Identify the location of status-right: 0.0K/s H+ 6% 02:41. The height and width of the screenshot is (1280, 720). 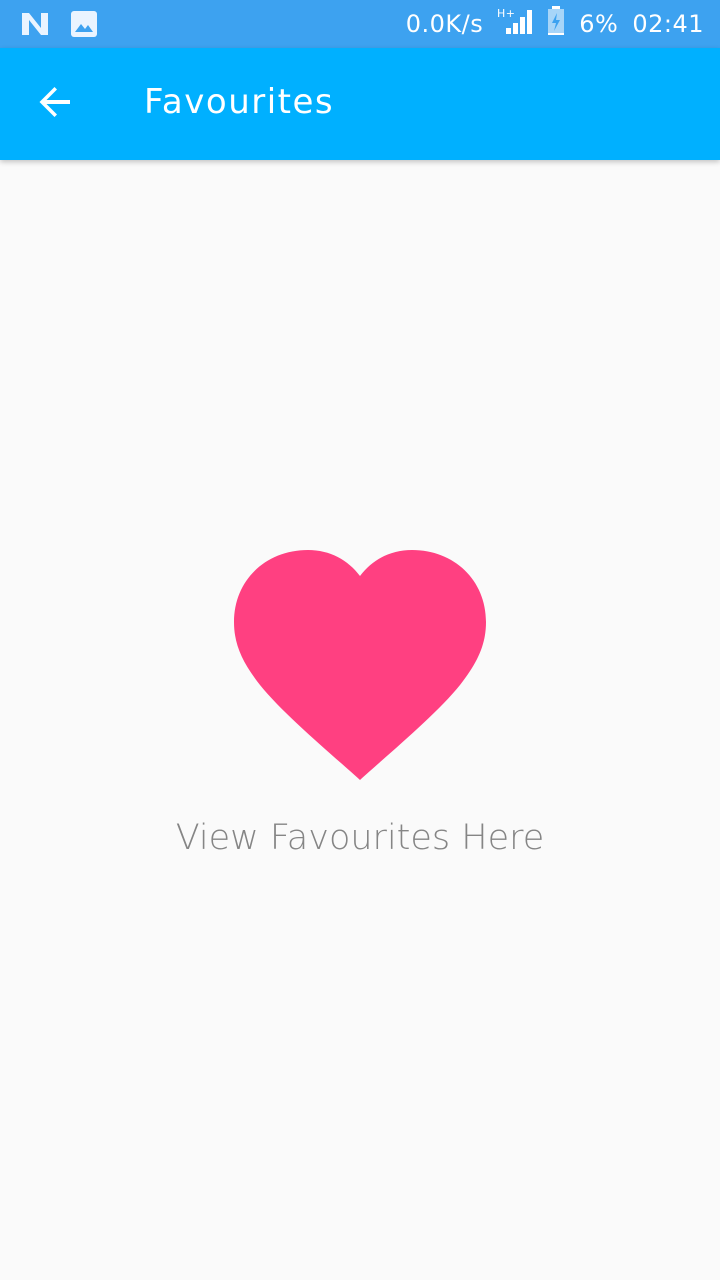
(555, 24).